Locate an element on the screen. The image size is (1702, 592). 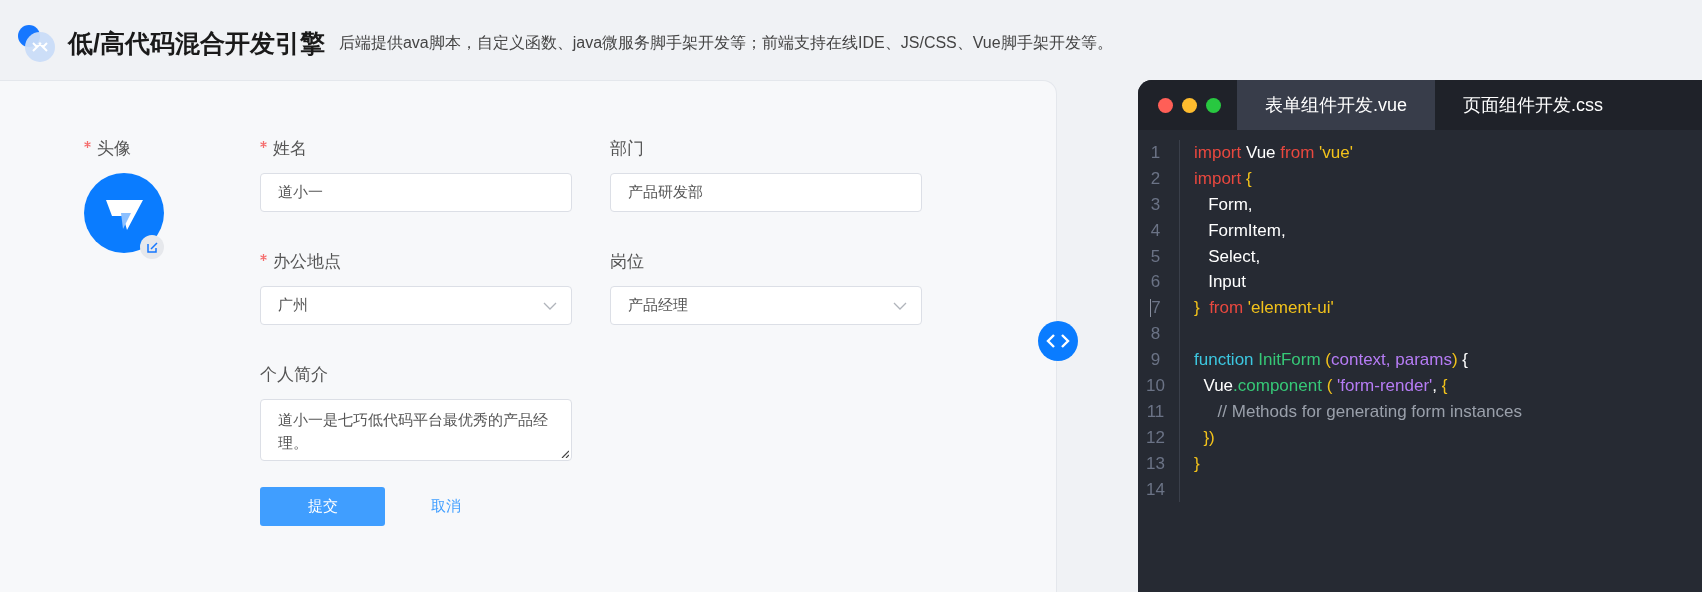
code-line: Input is located at coordinates (1226, 282).